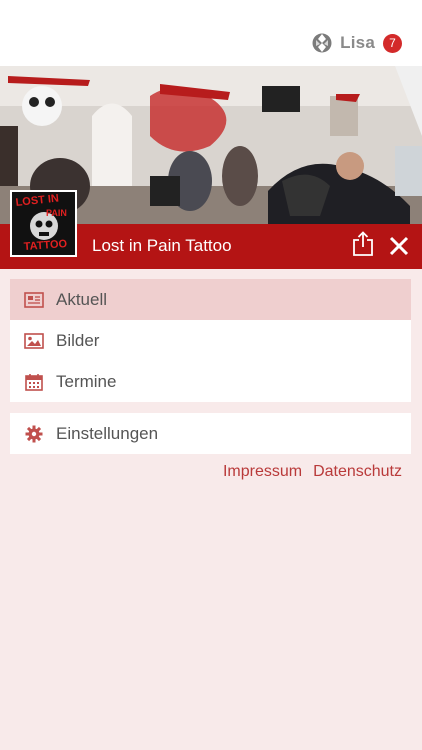  Describe the element at coordinates (43, 223) in the screenshot. I see `studio-logo: LOST IN PAIN TATTOO` at that location.